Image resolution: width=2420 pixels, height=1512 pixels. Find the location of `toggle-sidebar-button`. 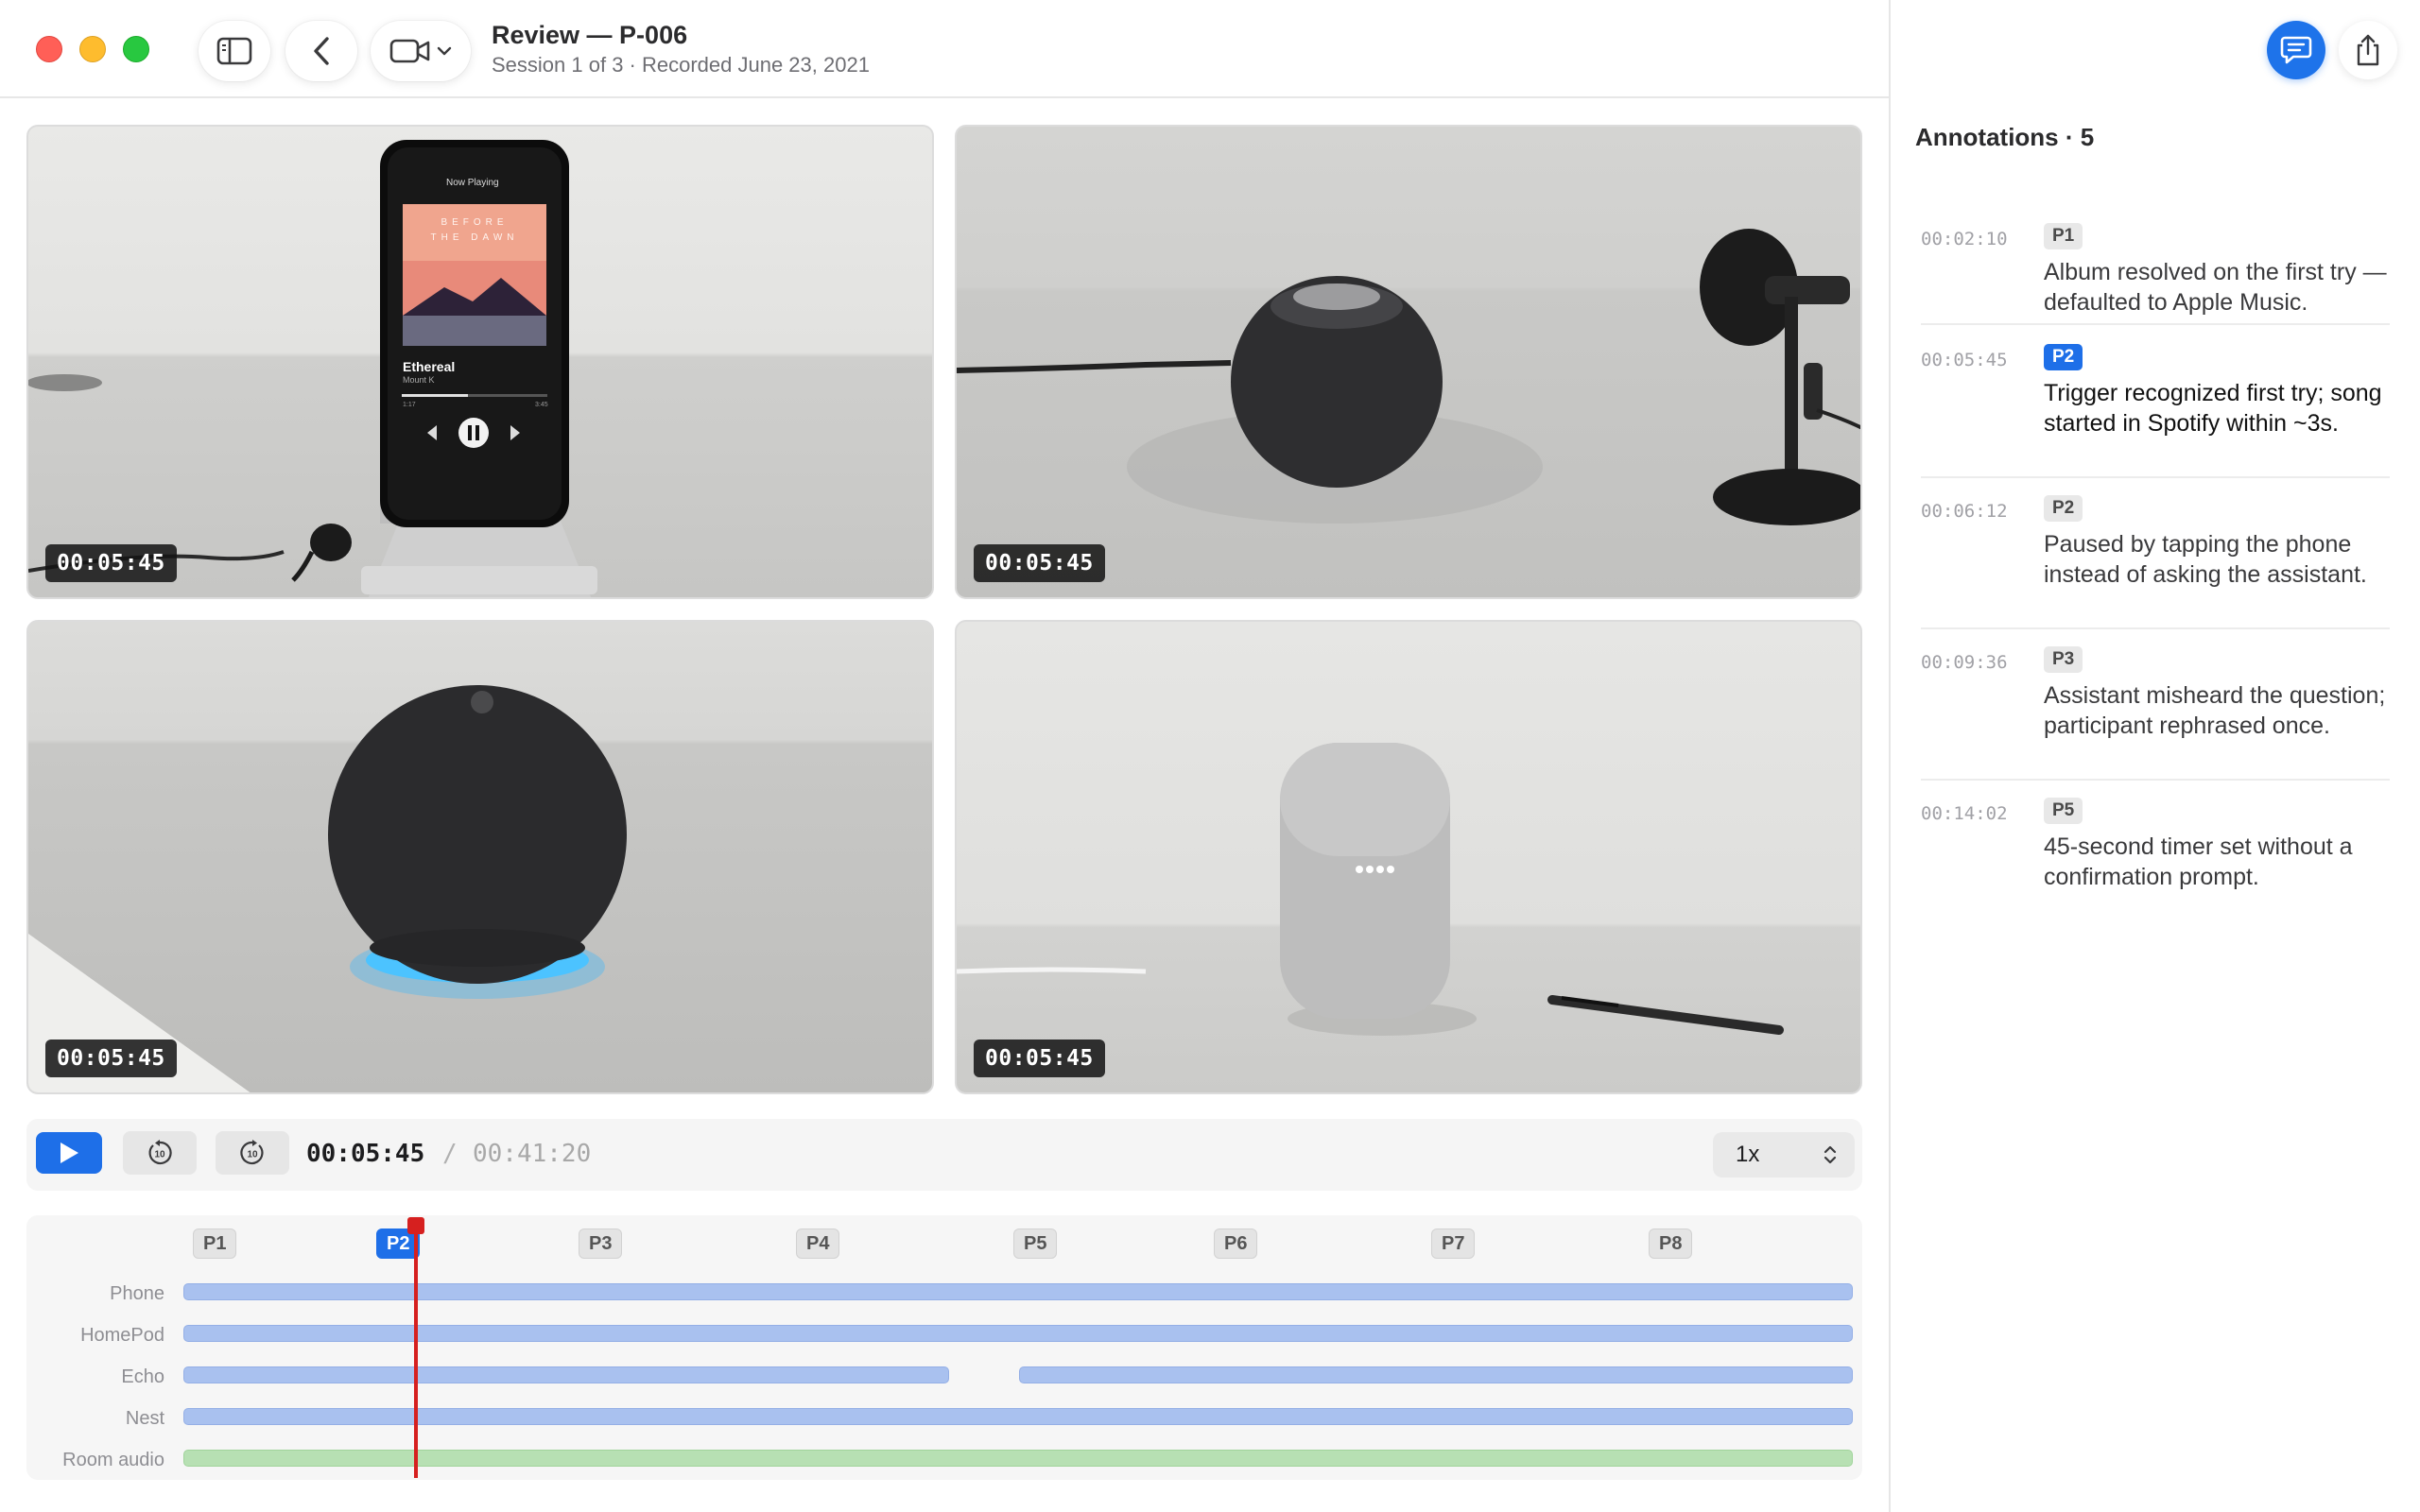

toggle-sidebar-button is located at coordinates (234, 51).